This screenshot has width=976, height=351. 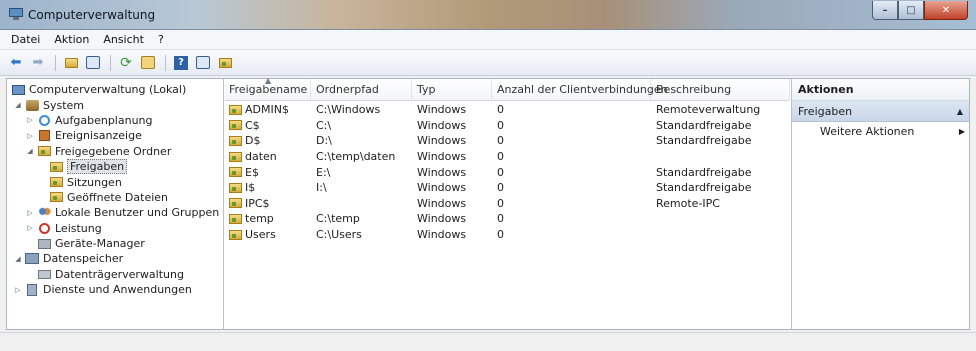 I want to click on tree-item-dienste-und-anwendungen: ▷ Dienste und Anwendungen, so click(x=115, y=289).